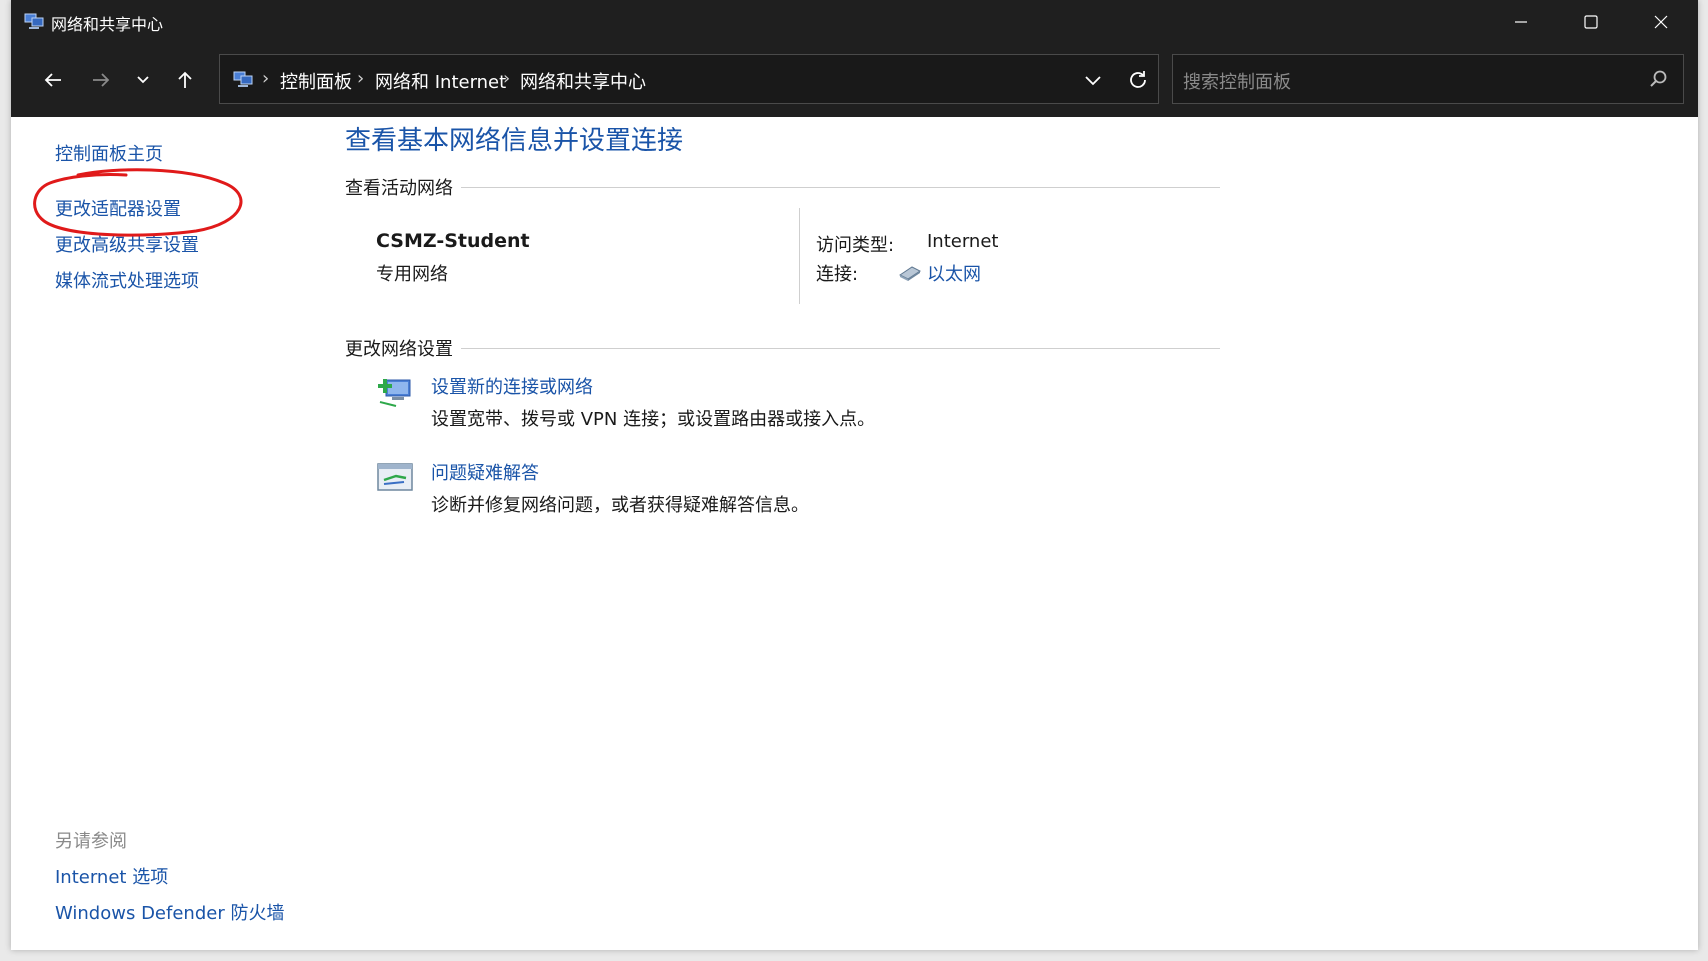 The image size is (1708, 961). Describe the element at coordinates (954, 273) in the screenshot. I see `ethernet-connection-link: 以太网` at that location.